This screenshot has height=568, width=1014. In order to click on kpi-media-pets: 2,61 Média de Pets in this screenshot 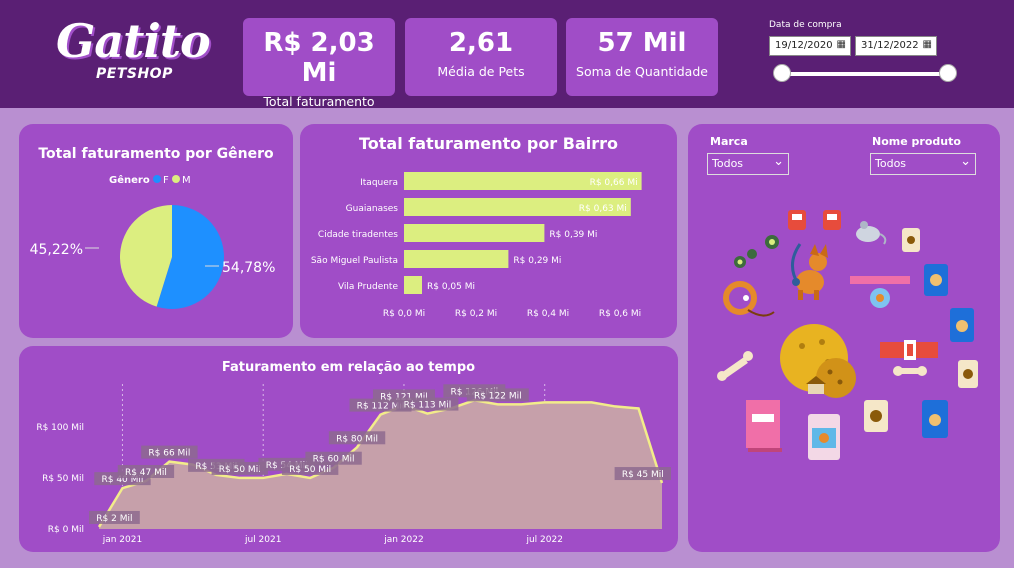, I will do `click(481, 57)`.